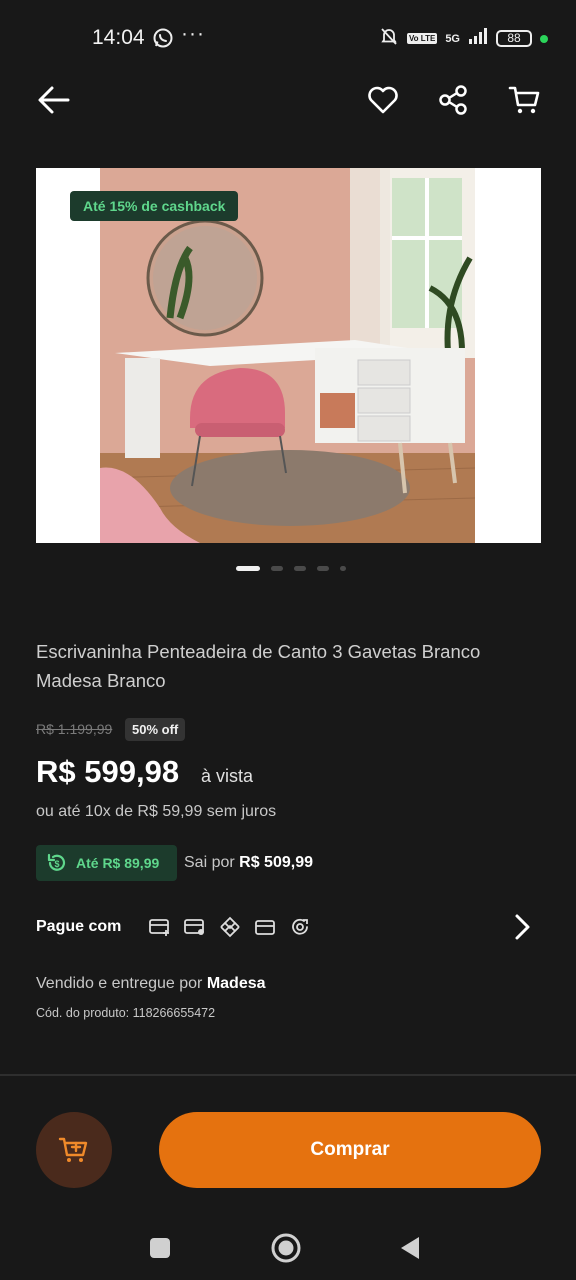  Describe the element at coordinates (160, 927) in the screenshot. I see `credit-card-plus-icon` at that location.